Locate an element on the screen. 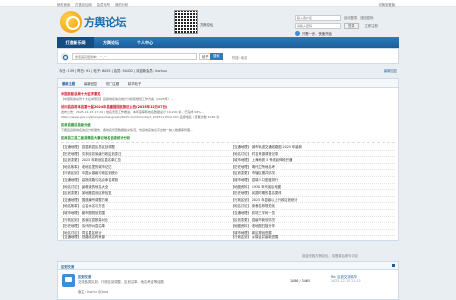  thread-row: 【城市地理】 都市圈规划范围 【交通地理】 机场三字码一览 is located at coordinates (228, 213).